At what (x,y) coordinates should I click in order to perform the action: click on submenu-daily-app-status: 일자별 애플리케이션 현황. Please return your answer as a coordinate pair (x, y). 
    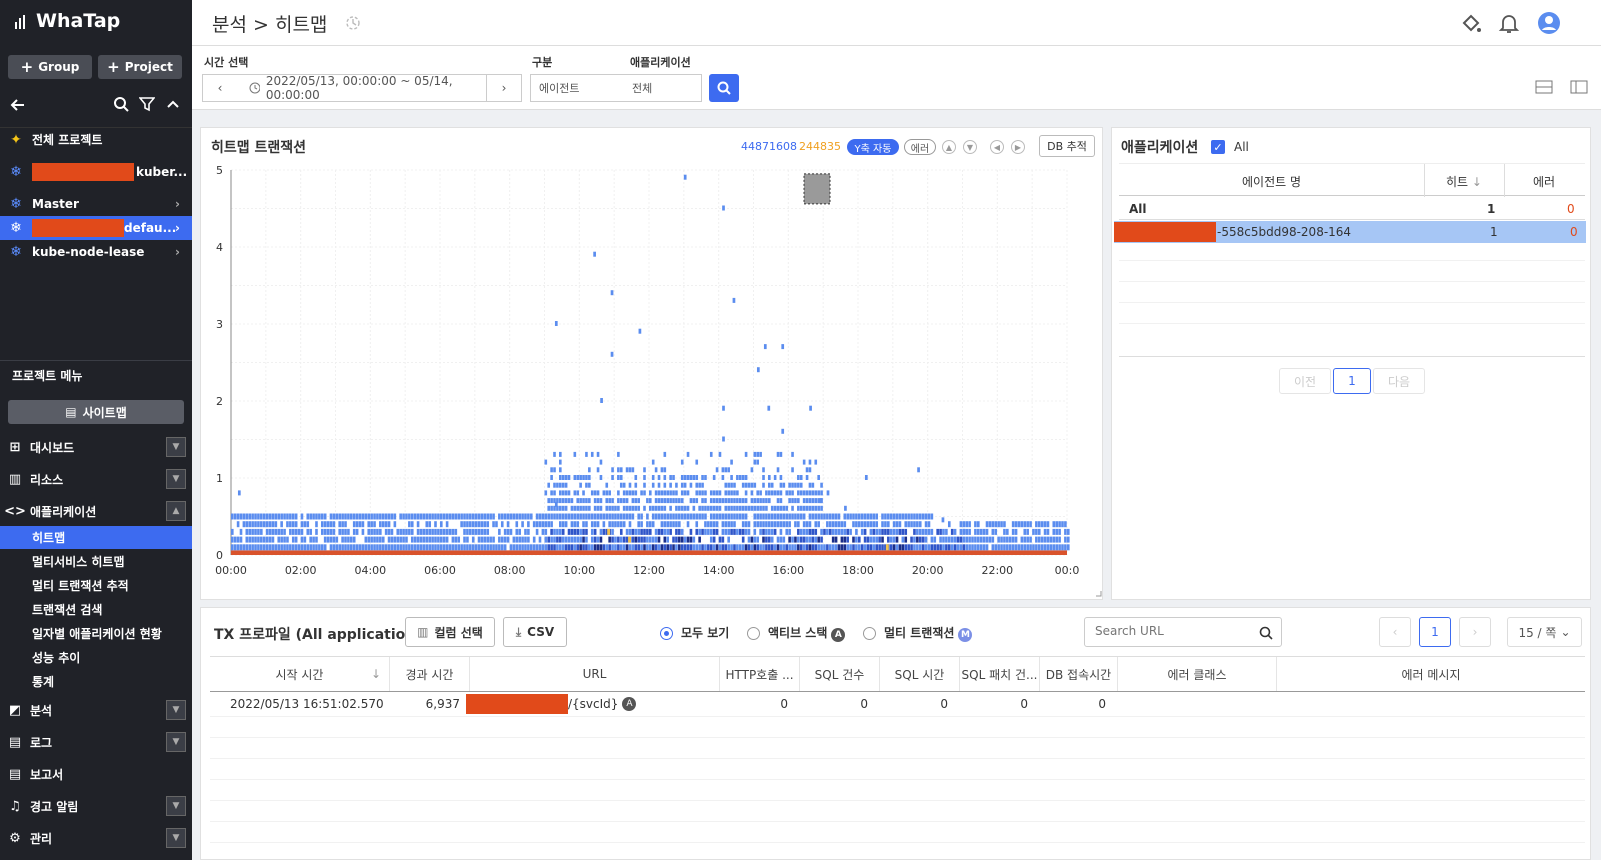
    Looking at the image, I should click on (96, 633).